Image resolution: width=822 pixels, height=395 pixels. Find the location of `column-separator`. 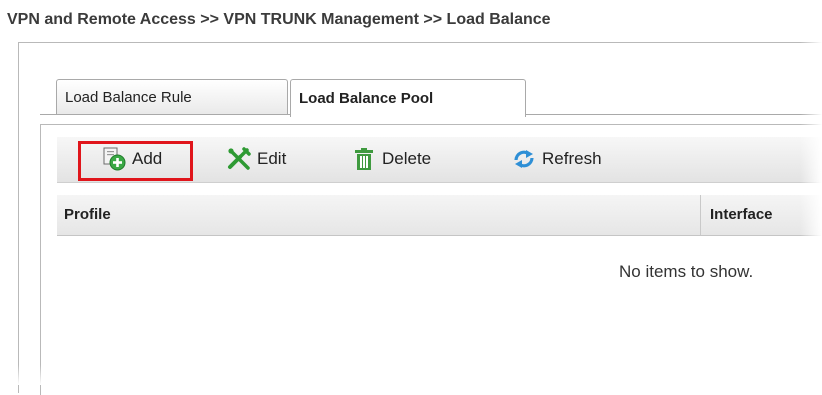

column-separator is located at coordinates (700, 215).